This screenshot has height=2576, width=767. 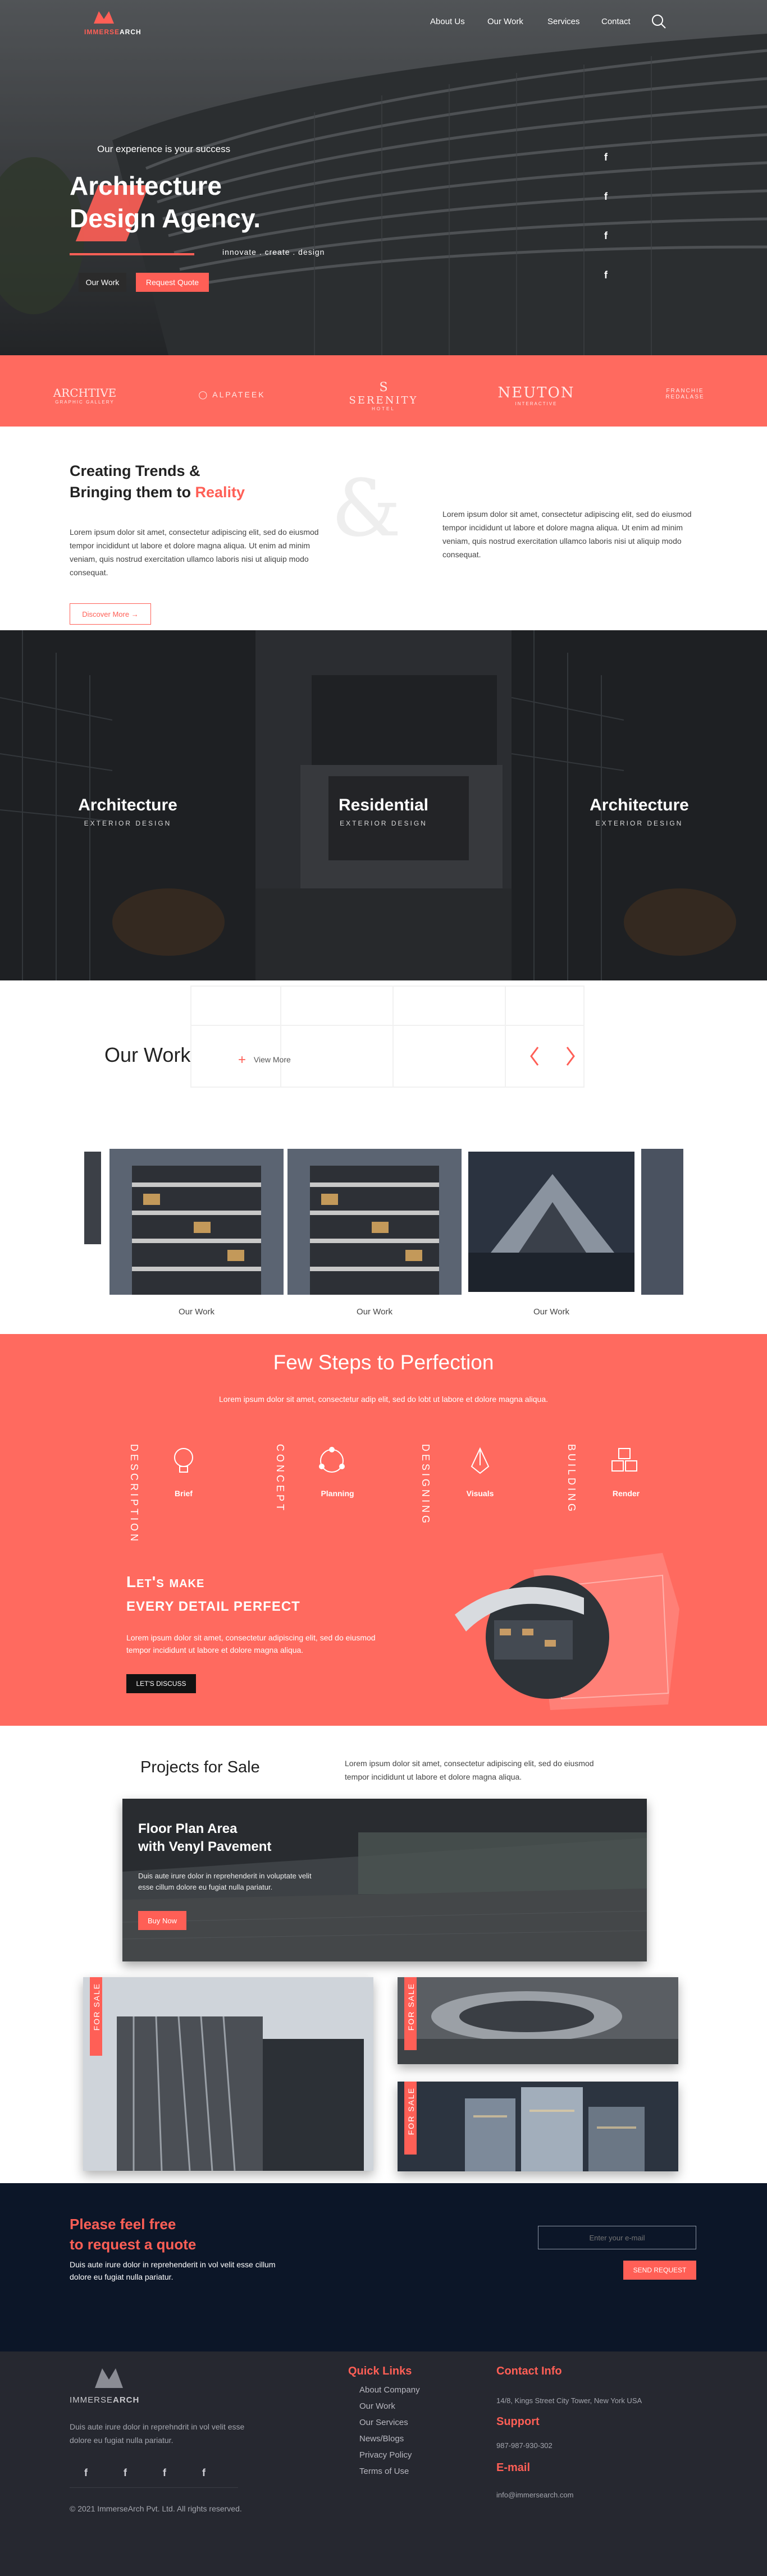 What do you see at coordinates (161, 1683) in the screenshot?
I see `lets-discuss-button: LET'S DISCUSS` at bounding box center [161, 1683].